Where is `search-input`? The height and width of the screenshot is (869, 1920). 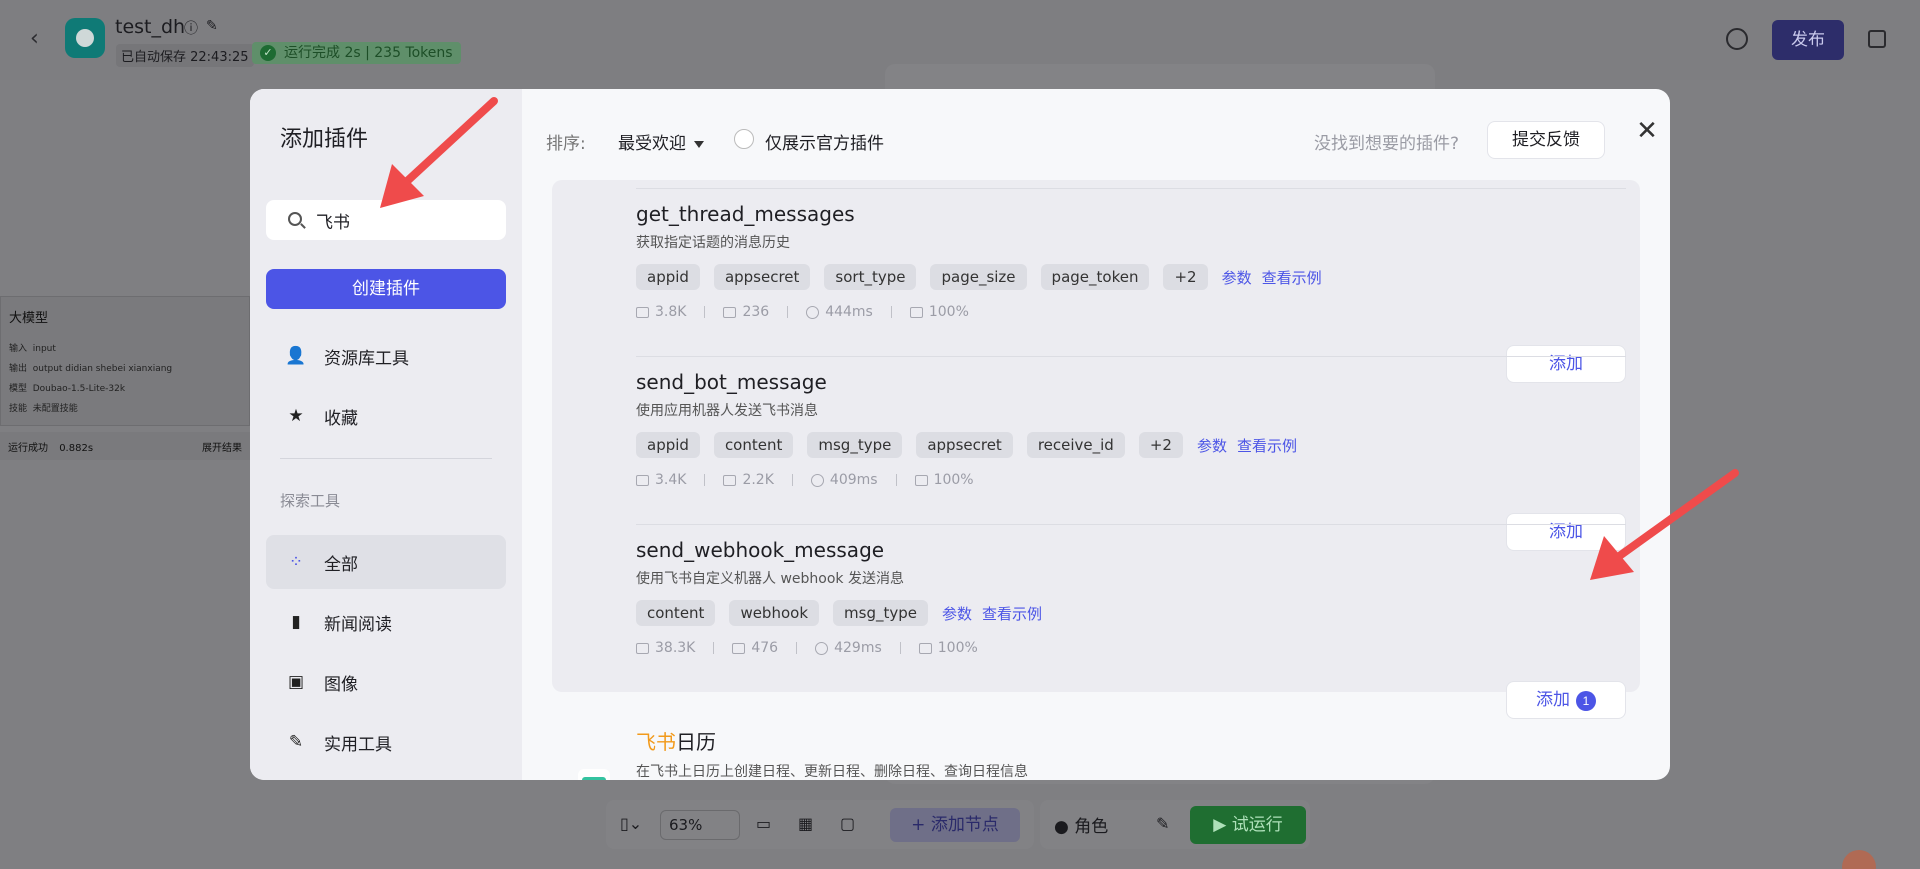 search-input is located at coordinates (406, 220).